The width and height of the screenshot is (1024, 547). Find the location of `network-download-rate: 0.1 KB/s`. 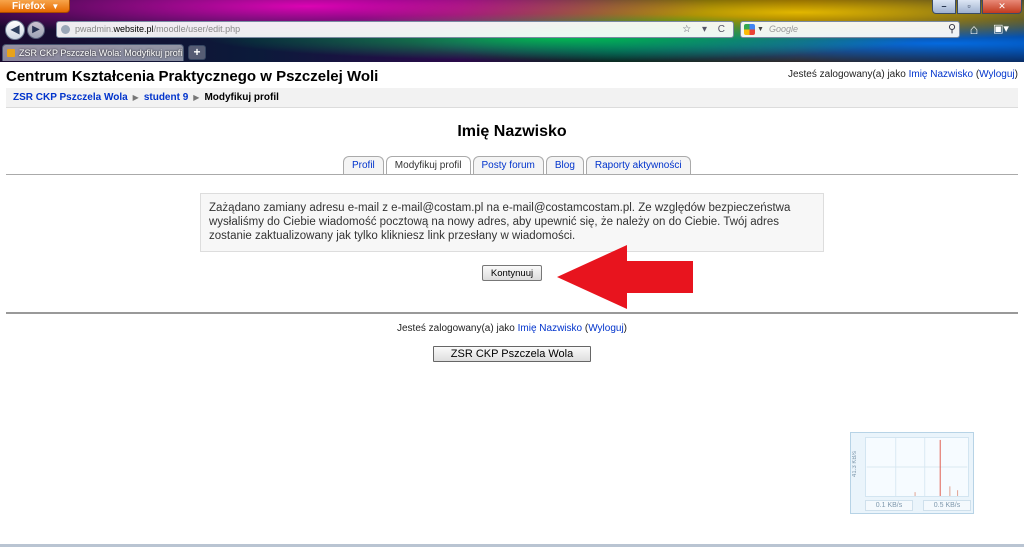

network-download-rate: 0.1 KB/s is located at coordinates (889, 505).